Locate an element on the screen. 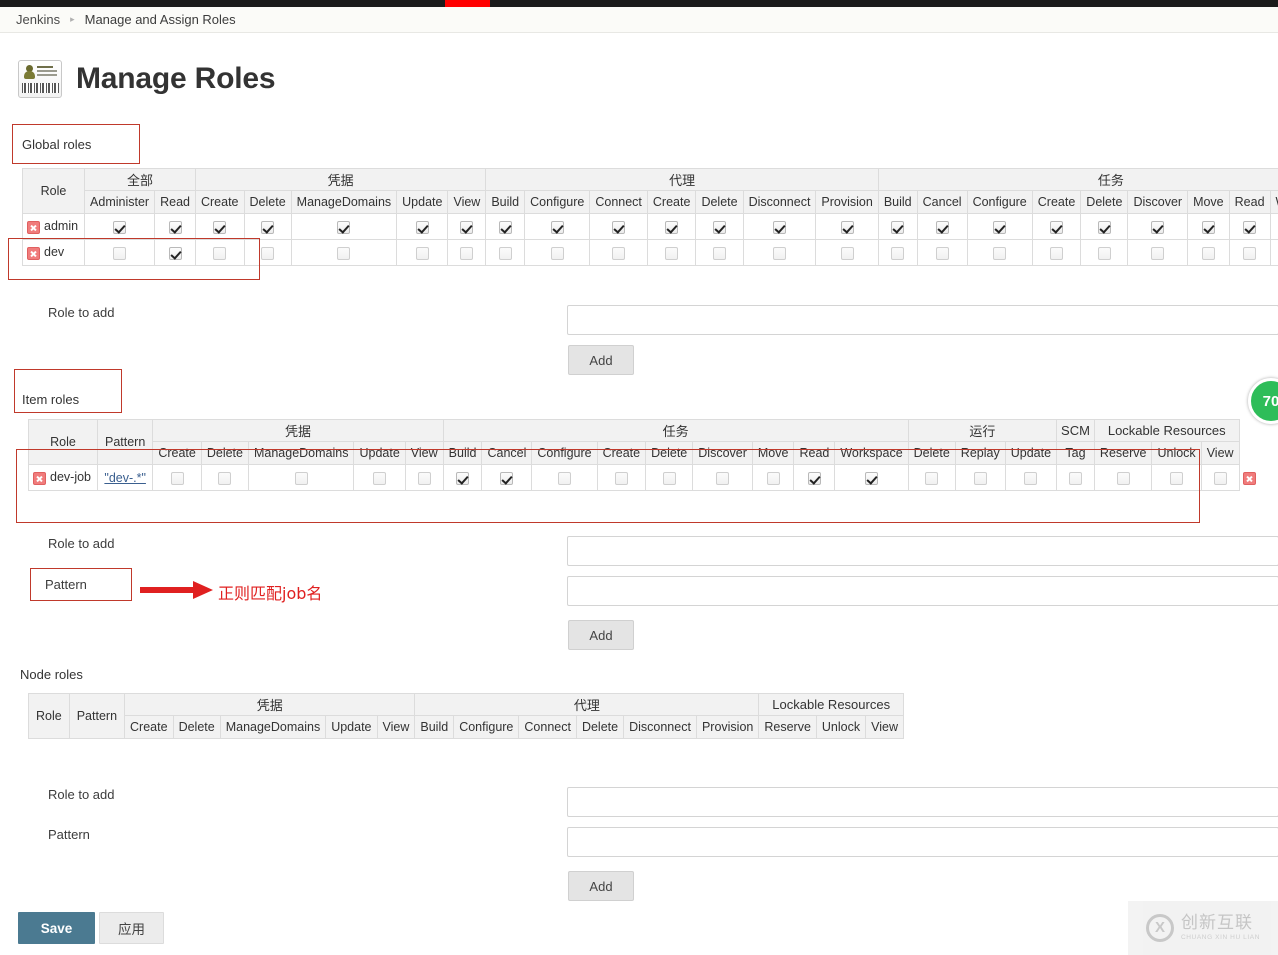 This screenshot has width=1278, height=955. row-delete-cell is located at coordinates (1249, 478).